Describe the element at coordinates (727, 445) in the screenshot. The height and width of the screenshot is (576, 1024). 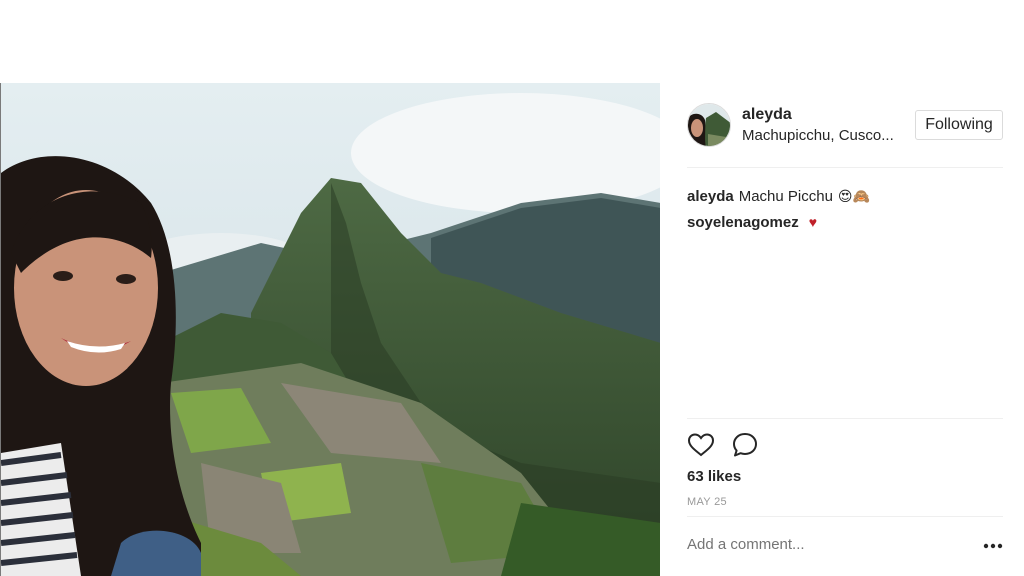
I see `post-actions` at that location.